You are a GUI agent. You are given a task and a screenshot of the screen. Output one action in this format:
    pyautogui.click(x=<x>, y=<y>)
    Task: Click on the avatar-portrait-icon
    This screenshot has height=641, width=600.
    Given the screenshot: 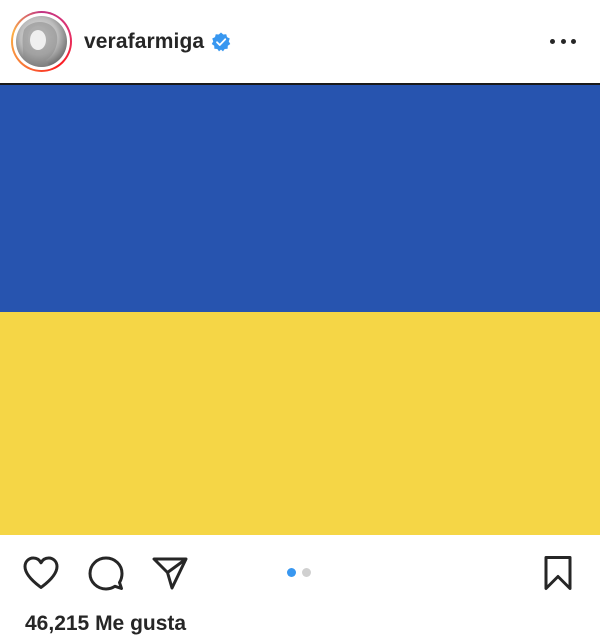 What is the action you would take?
    pyautogui.click(x=40, y=44)
    